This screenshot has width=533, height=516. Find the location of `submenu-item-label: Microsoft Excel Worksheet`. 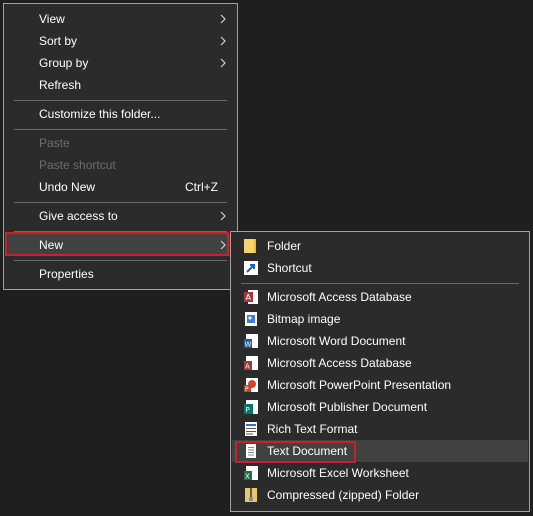

submenu-item-label: Microsoft Excel Worksheet is located at coordinates (338, 473).